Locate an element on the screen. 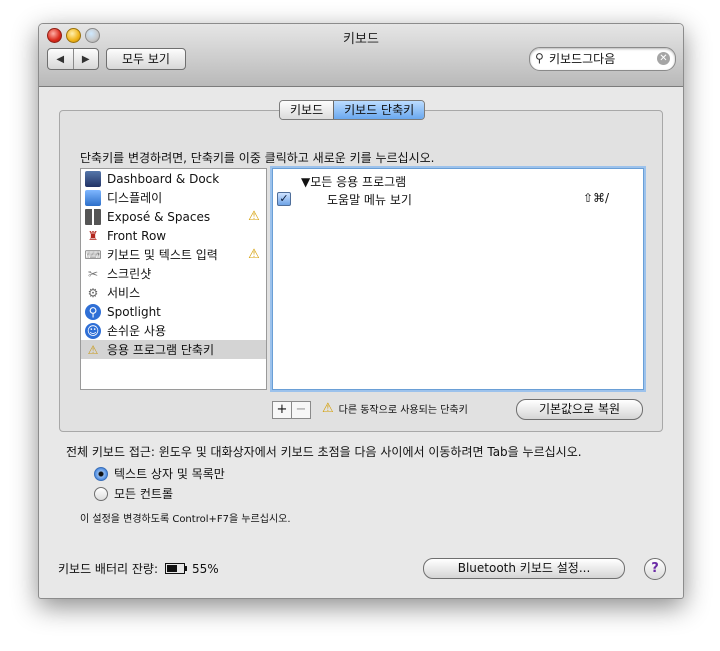 The height and width of the screenshot is (651, 720). keyboard-battery: 키보드 배터리 잔량: 55% is located at coordinates (138, 568).